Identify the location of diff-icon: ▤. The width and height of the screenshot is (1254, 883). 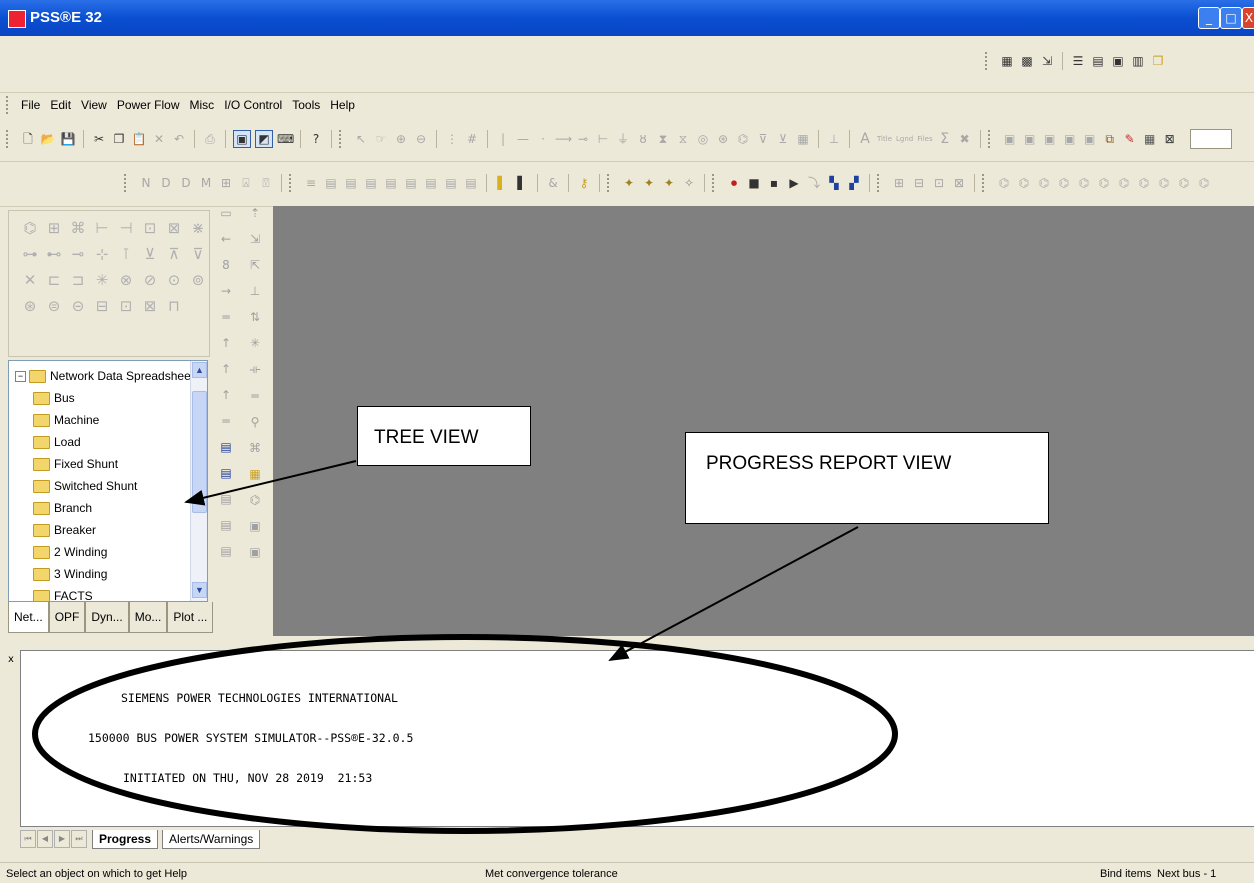
(391, 183).